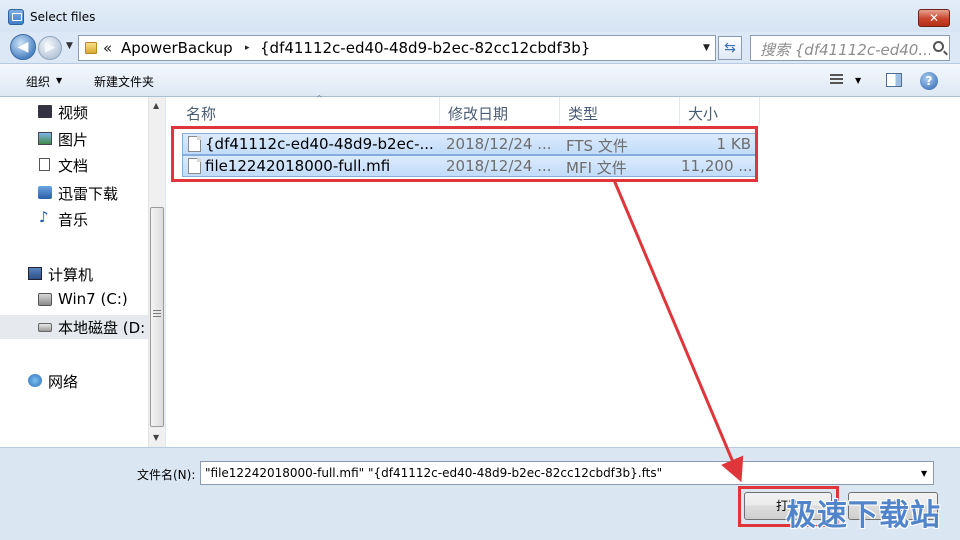 The image size is (960, 540). Describe the element at coordinates (934, 18) in the screenshot. I see `close-button: ✕` at that location.